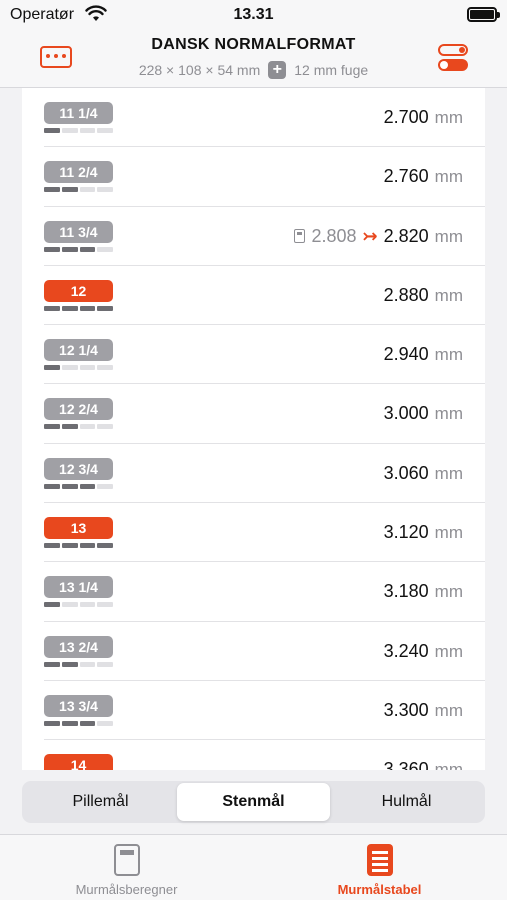  What do you see at coordinates (370, 235) in the screenshot?
I see `rounding-arrow-icon: ↣` at bounding box center [370, 235].